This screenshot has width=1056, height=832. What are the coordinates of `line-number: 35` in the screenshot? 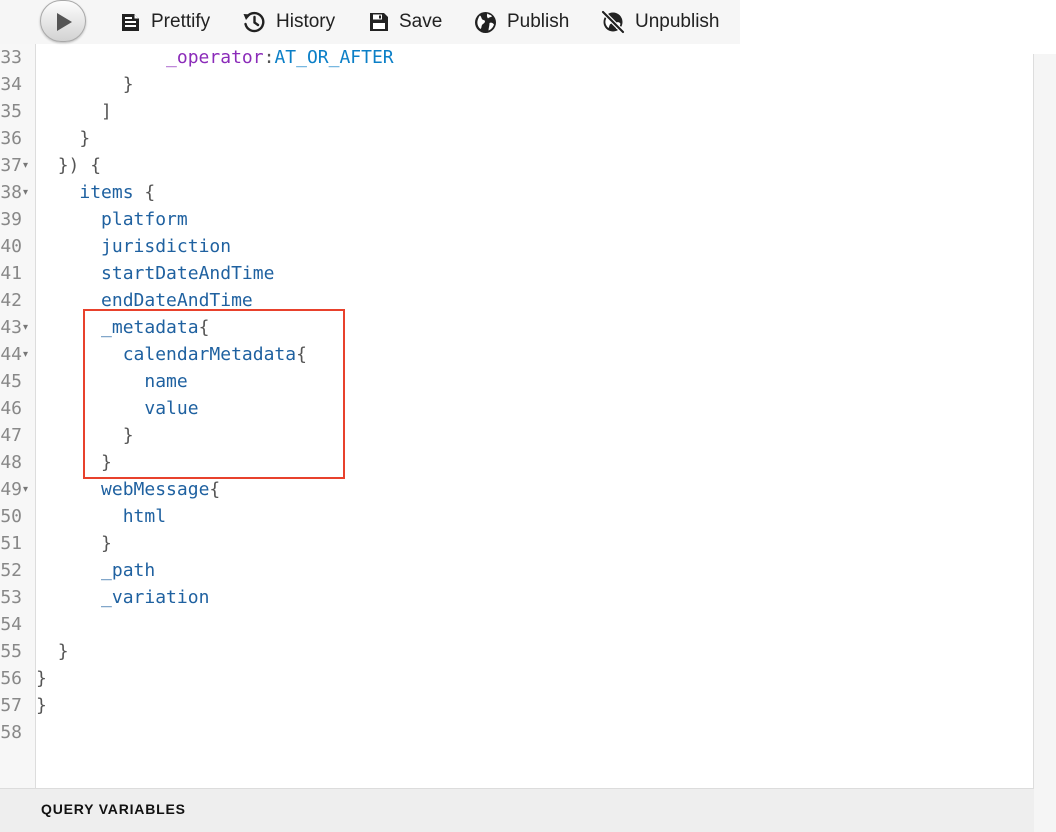 It's located at (11, 111).